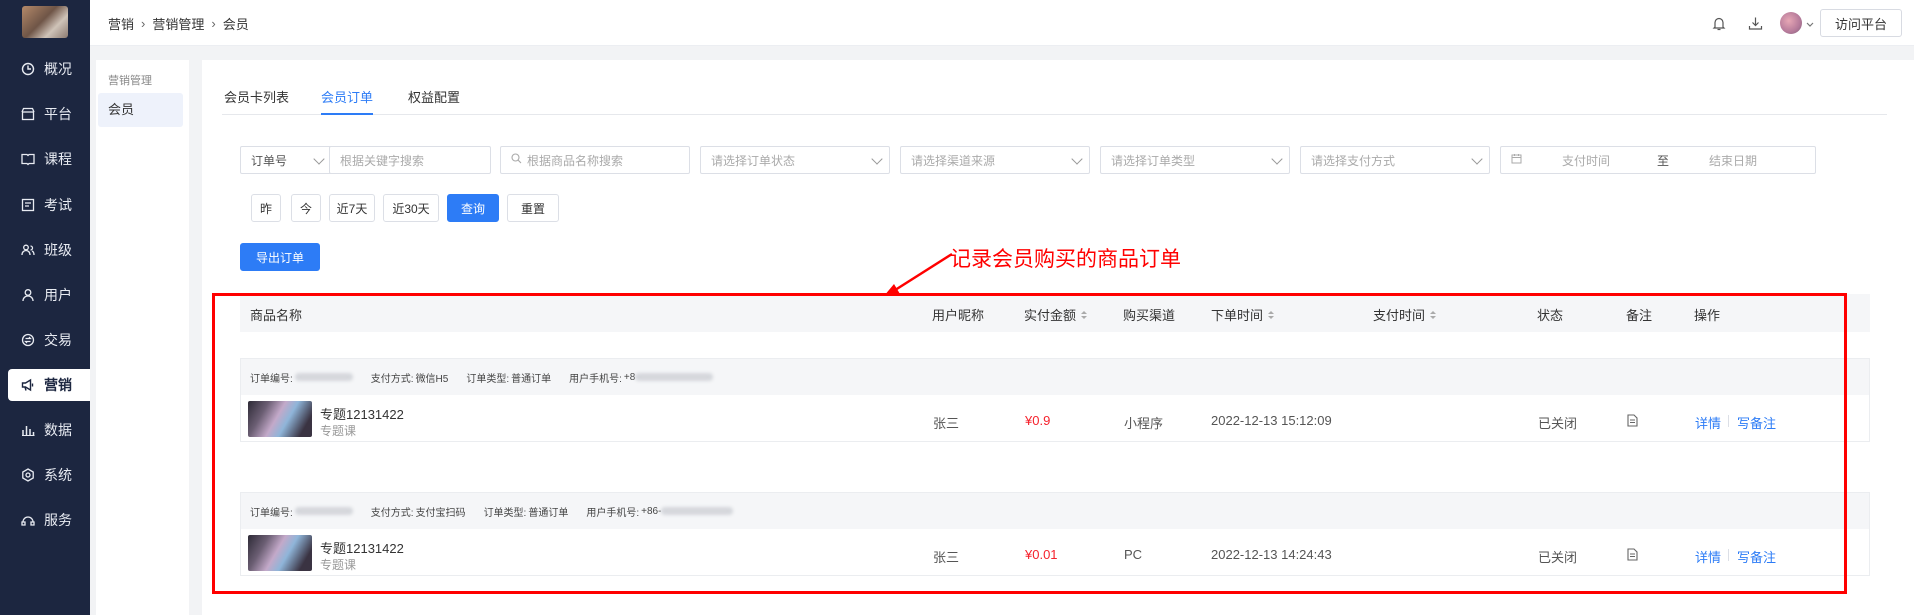 The height and width of the screenshot is (615, 1914). What do you see at coordinates (140, 110) in the screenshot?
I see `subnav-item-member: 会员` at bounding box center [140, 110].